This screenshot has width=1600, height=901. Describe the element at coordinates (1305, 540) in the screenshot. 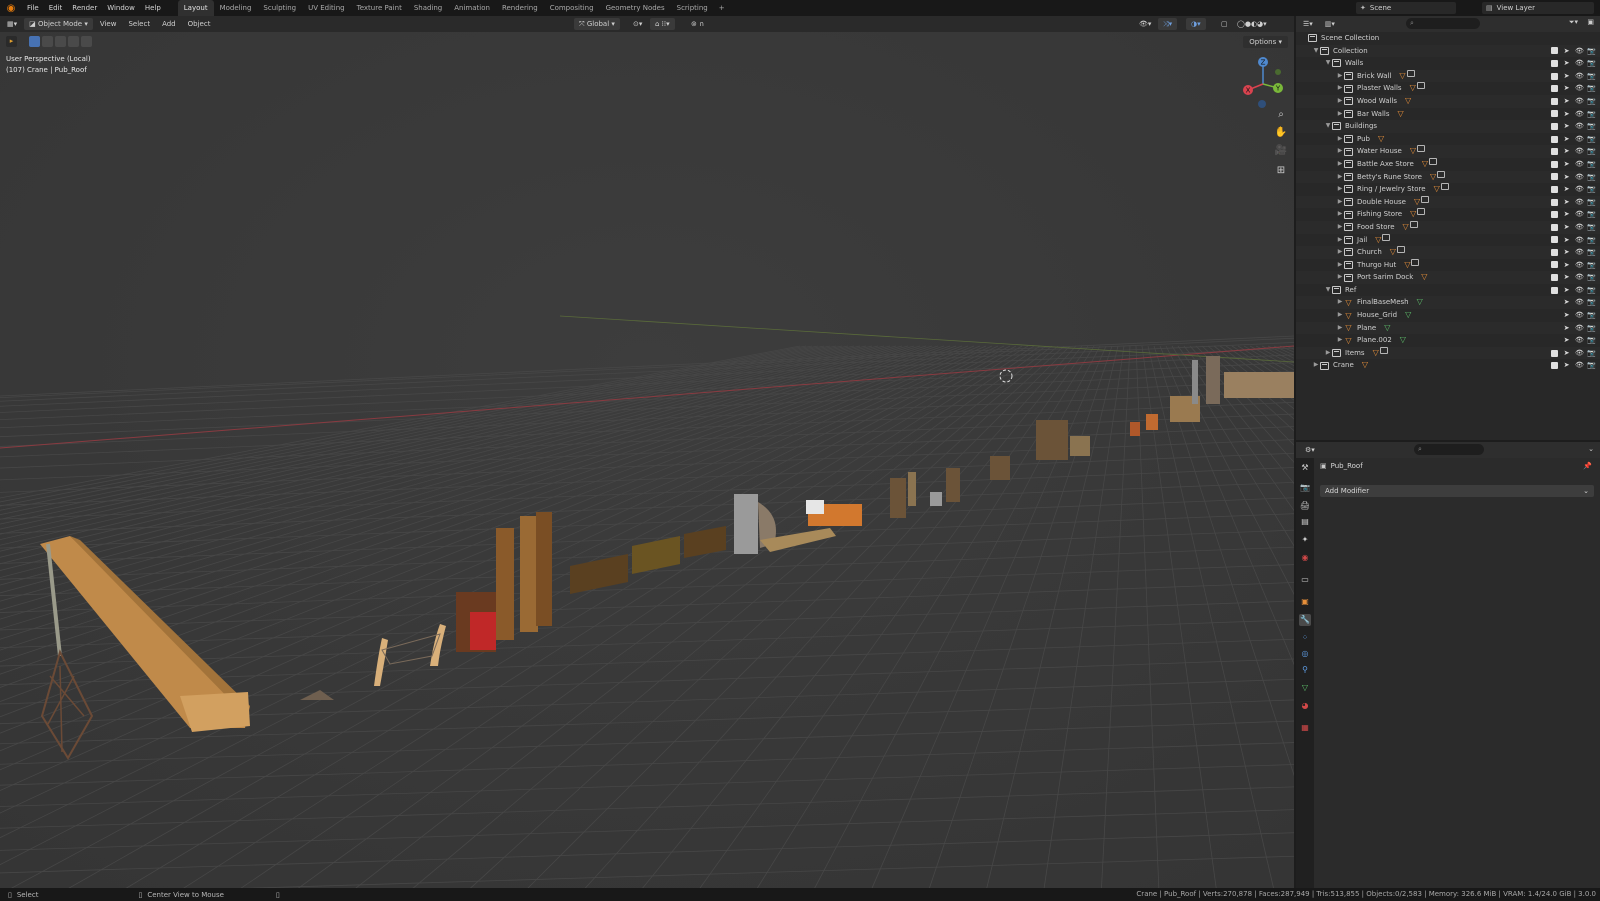

I see `scene-tab-icon: ✦` at that location.